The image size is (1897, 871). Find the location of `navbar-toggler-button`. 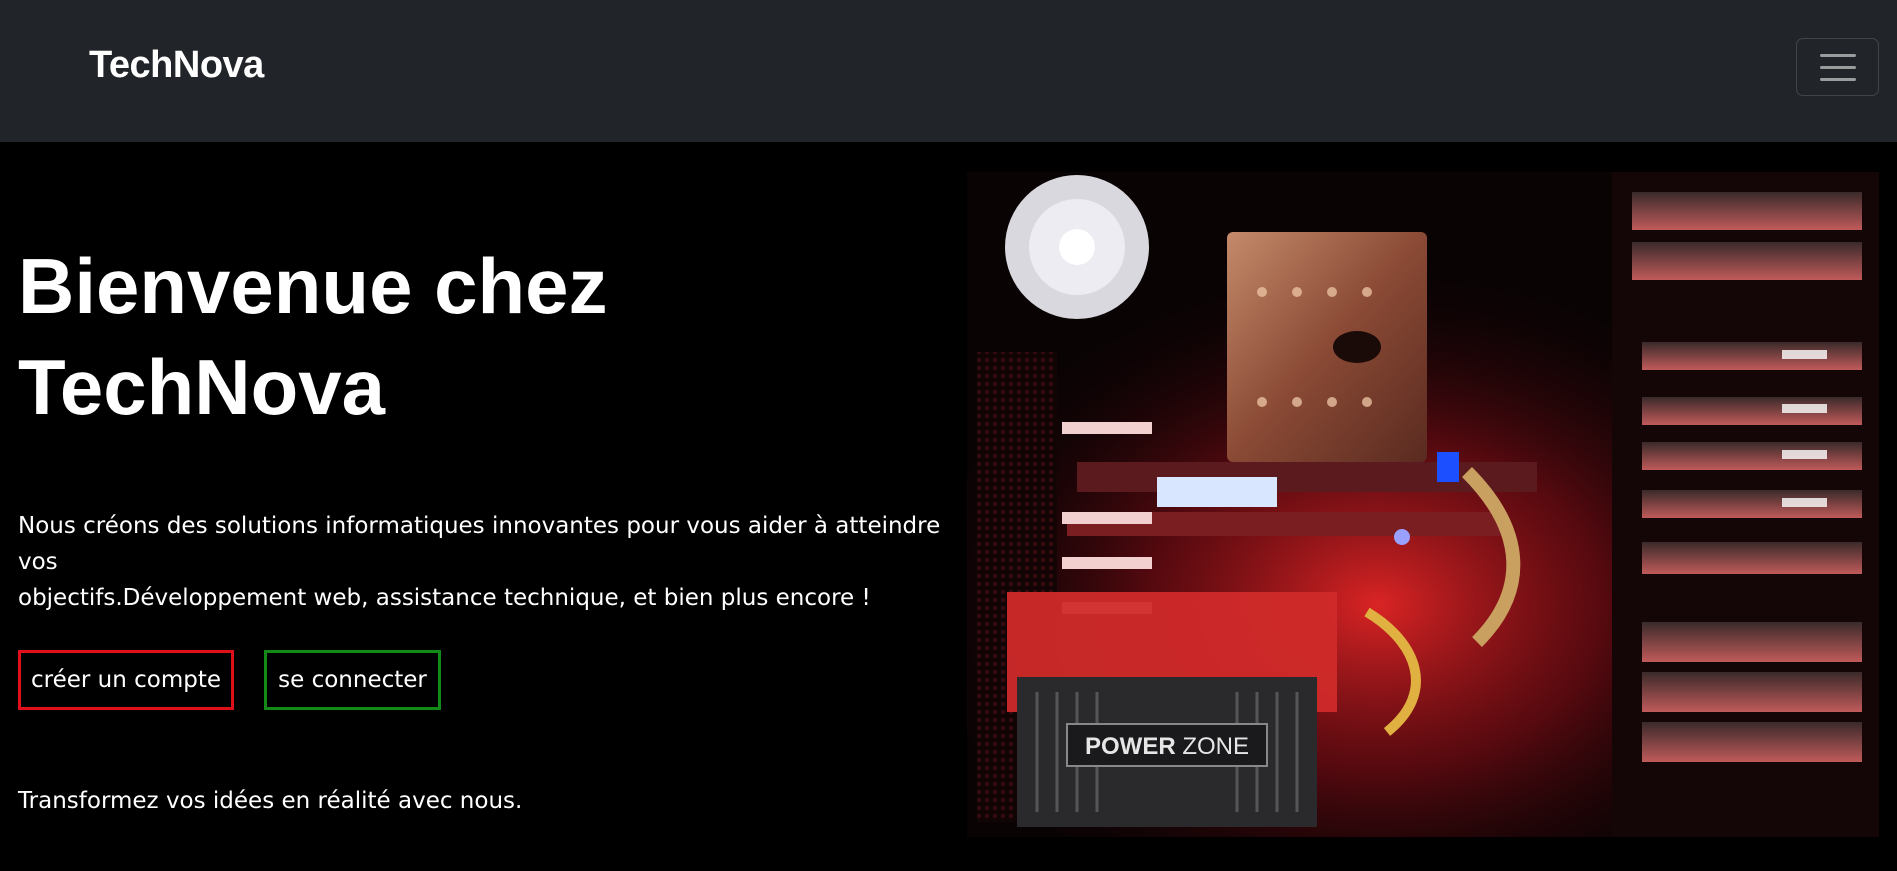

navbar-toggler-button is located at coordinates (1837, 67).